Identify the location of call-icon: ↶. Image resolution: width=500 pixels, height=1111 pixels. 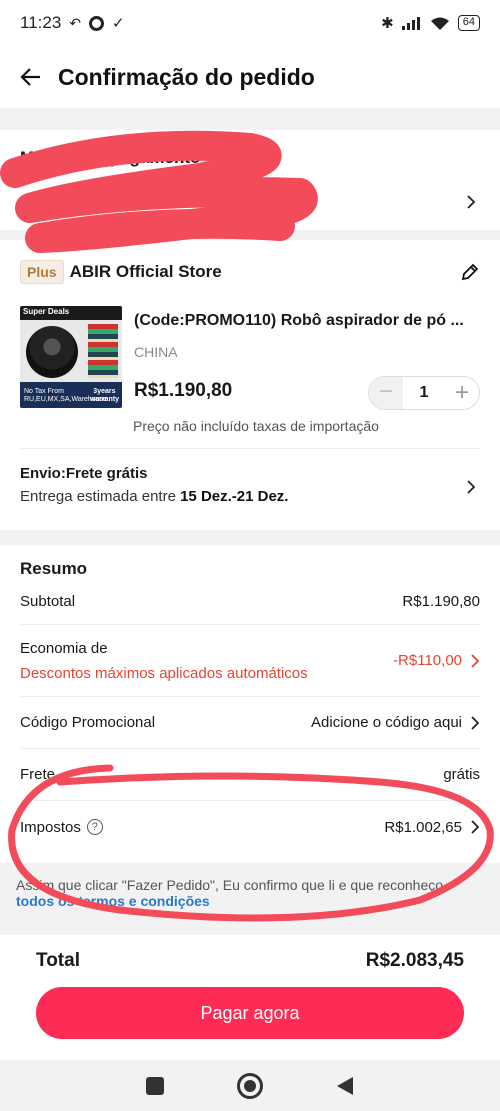
(75, 22).